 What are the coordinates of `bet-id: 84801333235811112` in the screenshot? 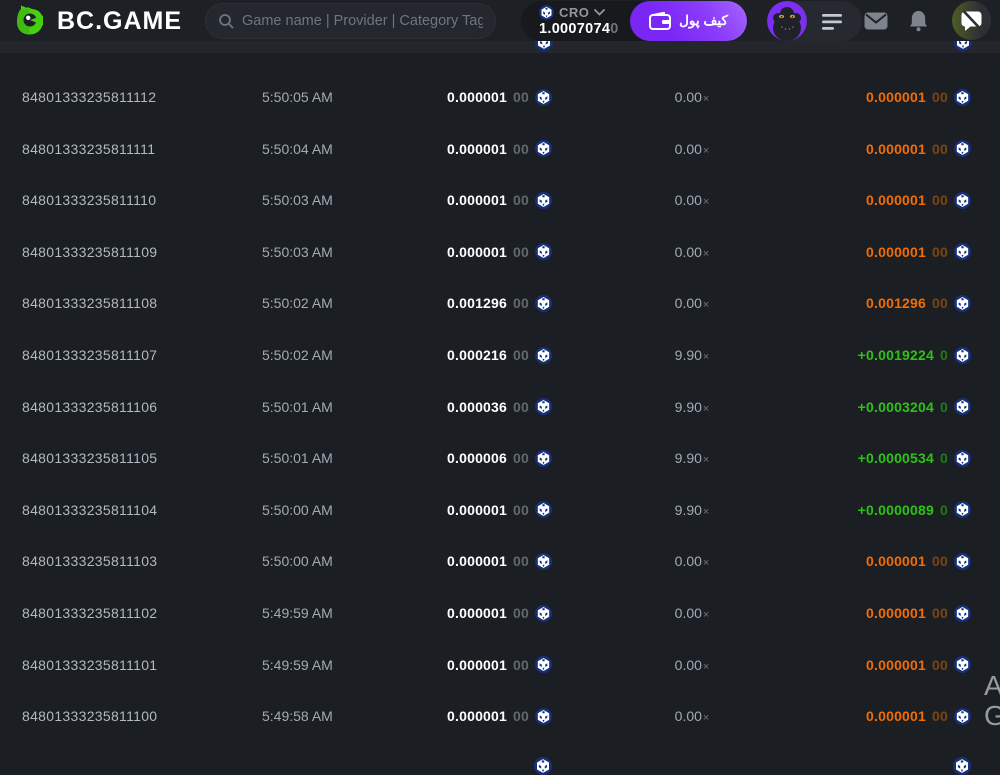 It's located at (89, 97).